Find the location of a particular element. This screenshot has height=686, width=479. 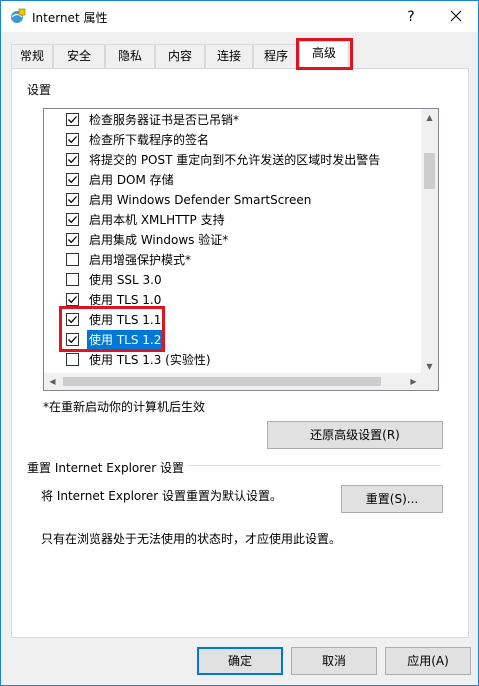

setting-label: 使用 TLS 1.1 is located at coordinates (125, 320).